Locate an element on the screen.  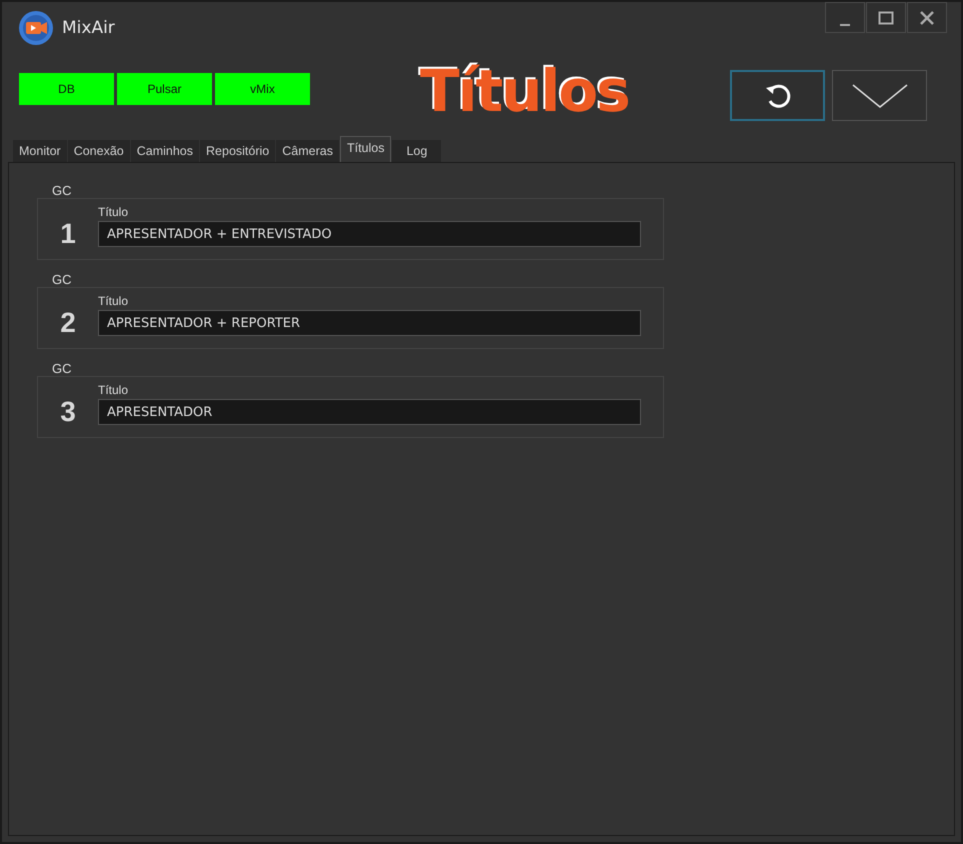
title-field: APRESENTADOR is located at coordinates (369, 412).